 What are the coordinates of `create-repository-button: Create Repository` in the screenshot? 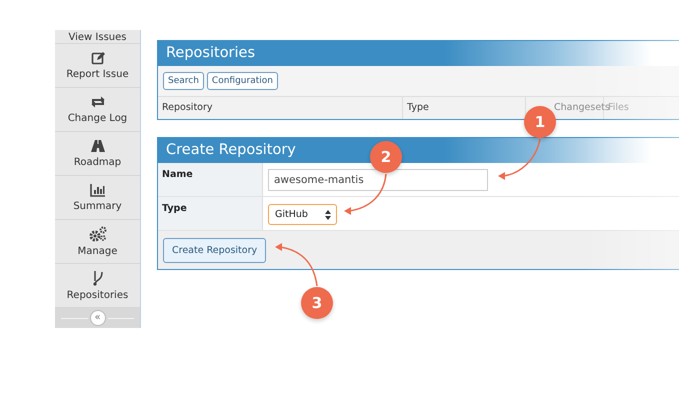 It's located at (214, 250).